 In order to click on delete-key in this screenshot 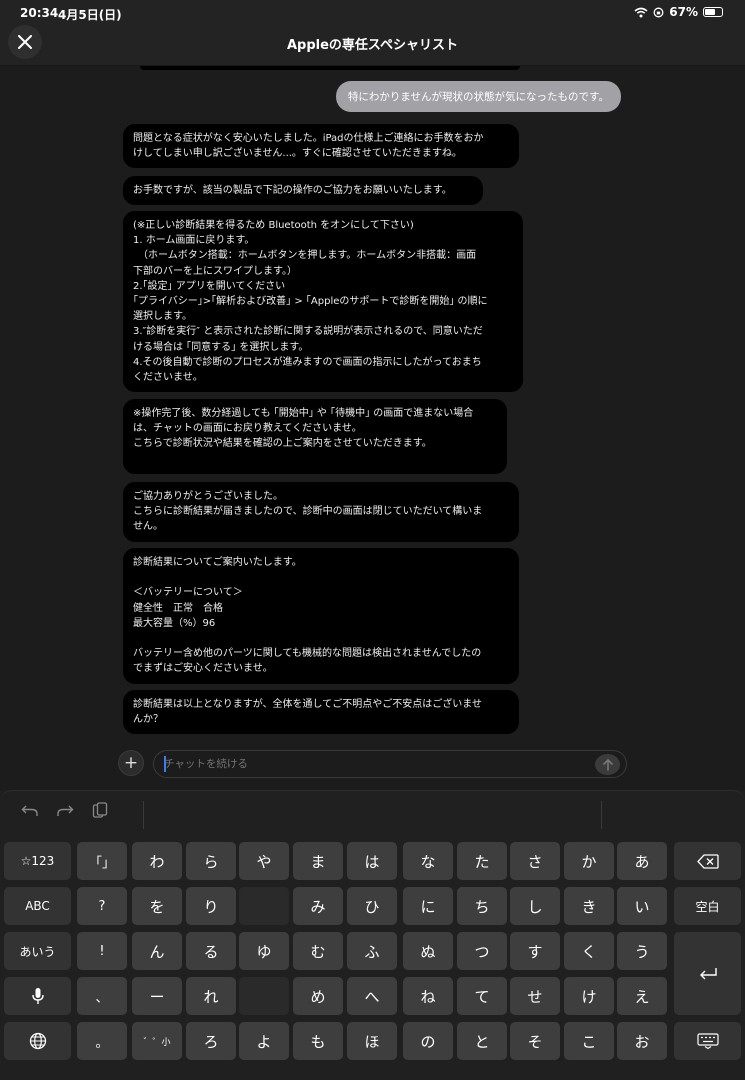, I will do `click(707, 861)`.